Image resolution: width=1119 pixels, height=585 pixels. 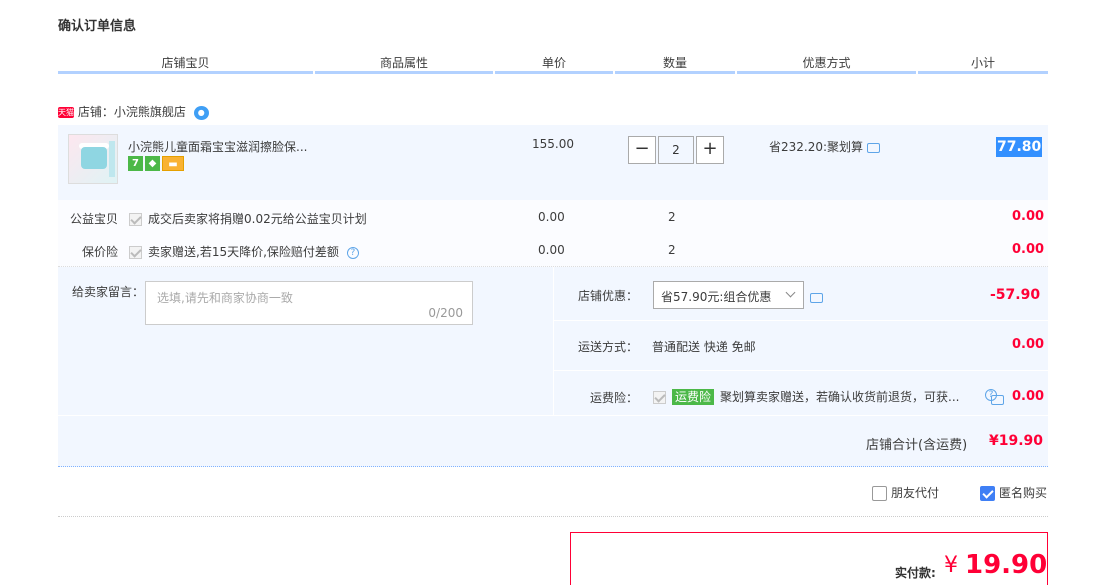 What do you see at coordinates (983, 64) in the screenshot?
I see `header-subtotal: 小计` at bounding box center [983, 64].